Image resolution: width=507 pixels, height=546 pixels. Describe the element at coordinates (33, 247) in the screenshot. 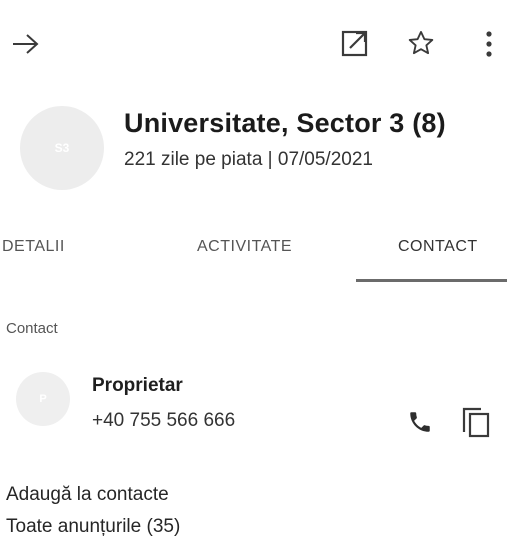

I see `tab-detalii: DETALII` at that location.